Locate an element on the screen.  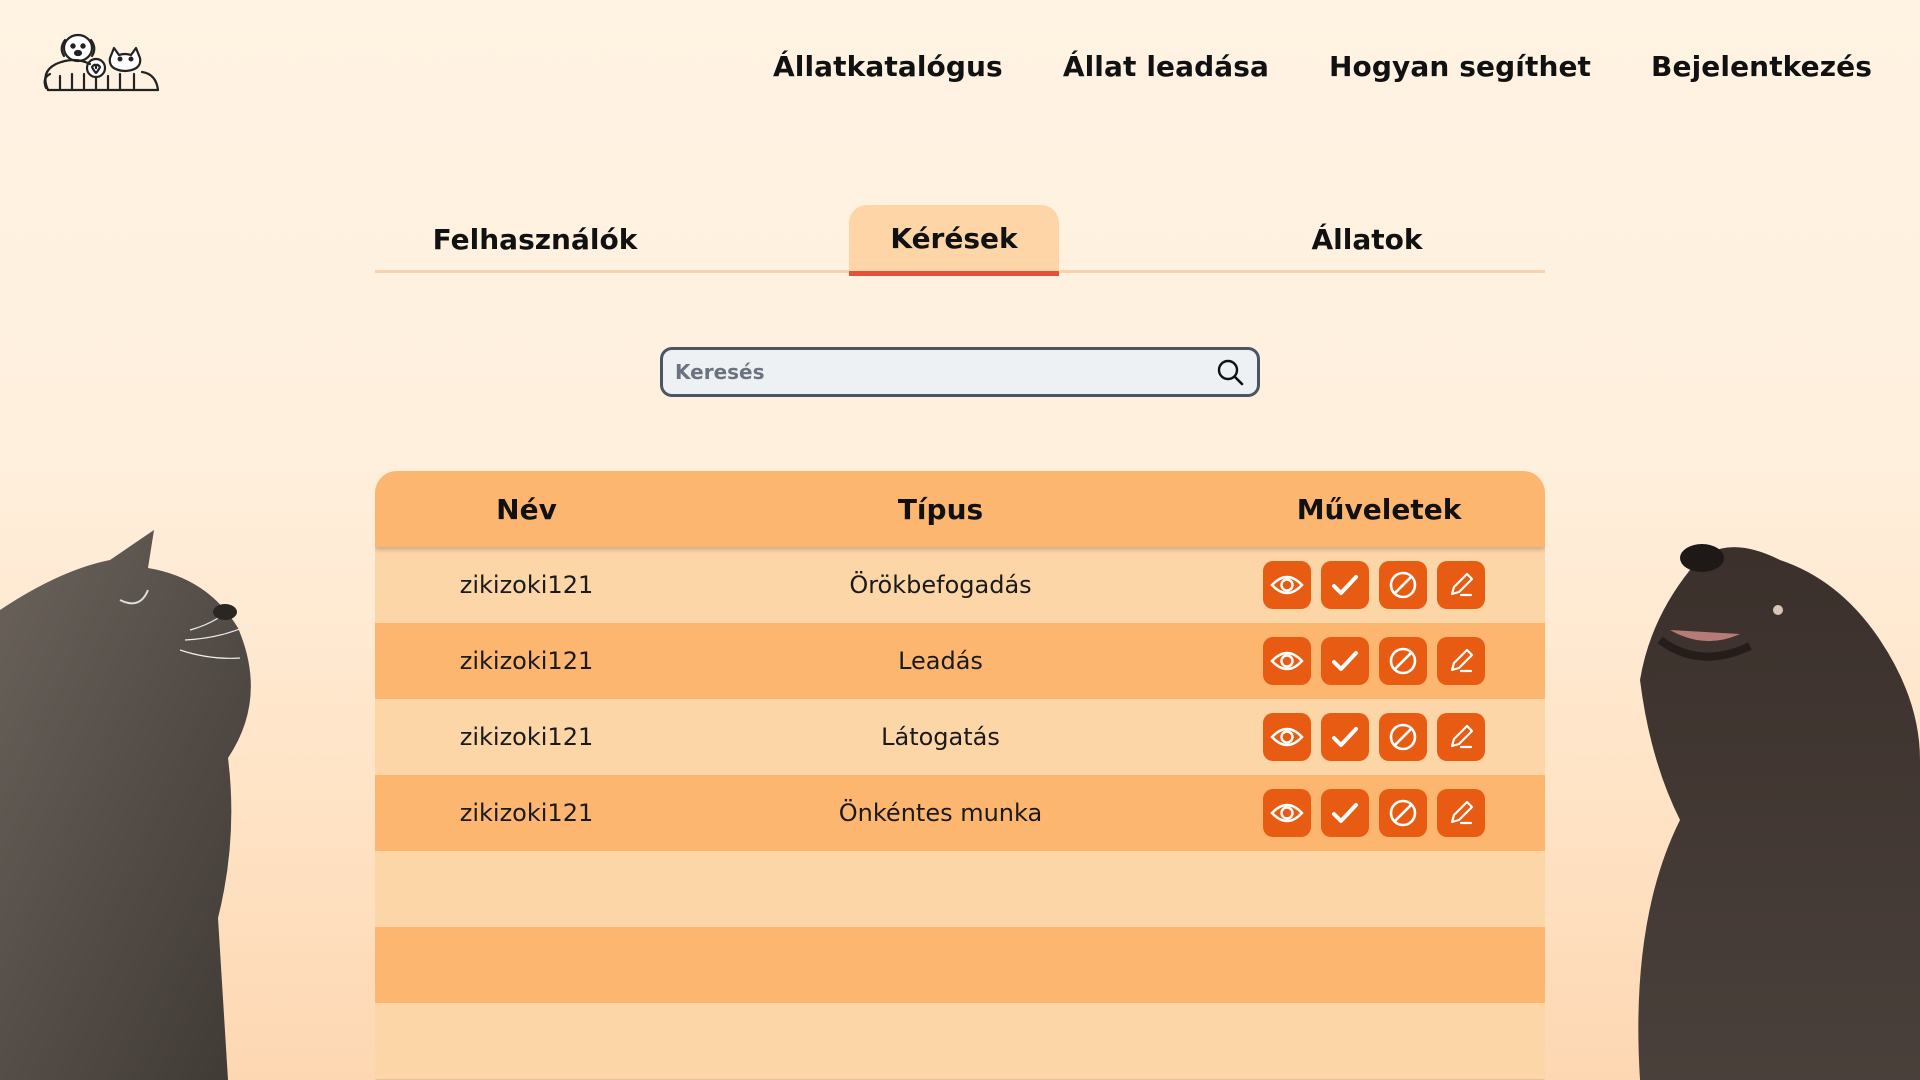
table-row: zikizoki121 Örökbefogadás is located at coordinates (960, 585).